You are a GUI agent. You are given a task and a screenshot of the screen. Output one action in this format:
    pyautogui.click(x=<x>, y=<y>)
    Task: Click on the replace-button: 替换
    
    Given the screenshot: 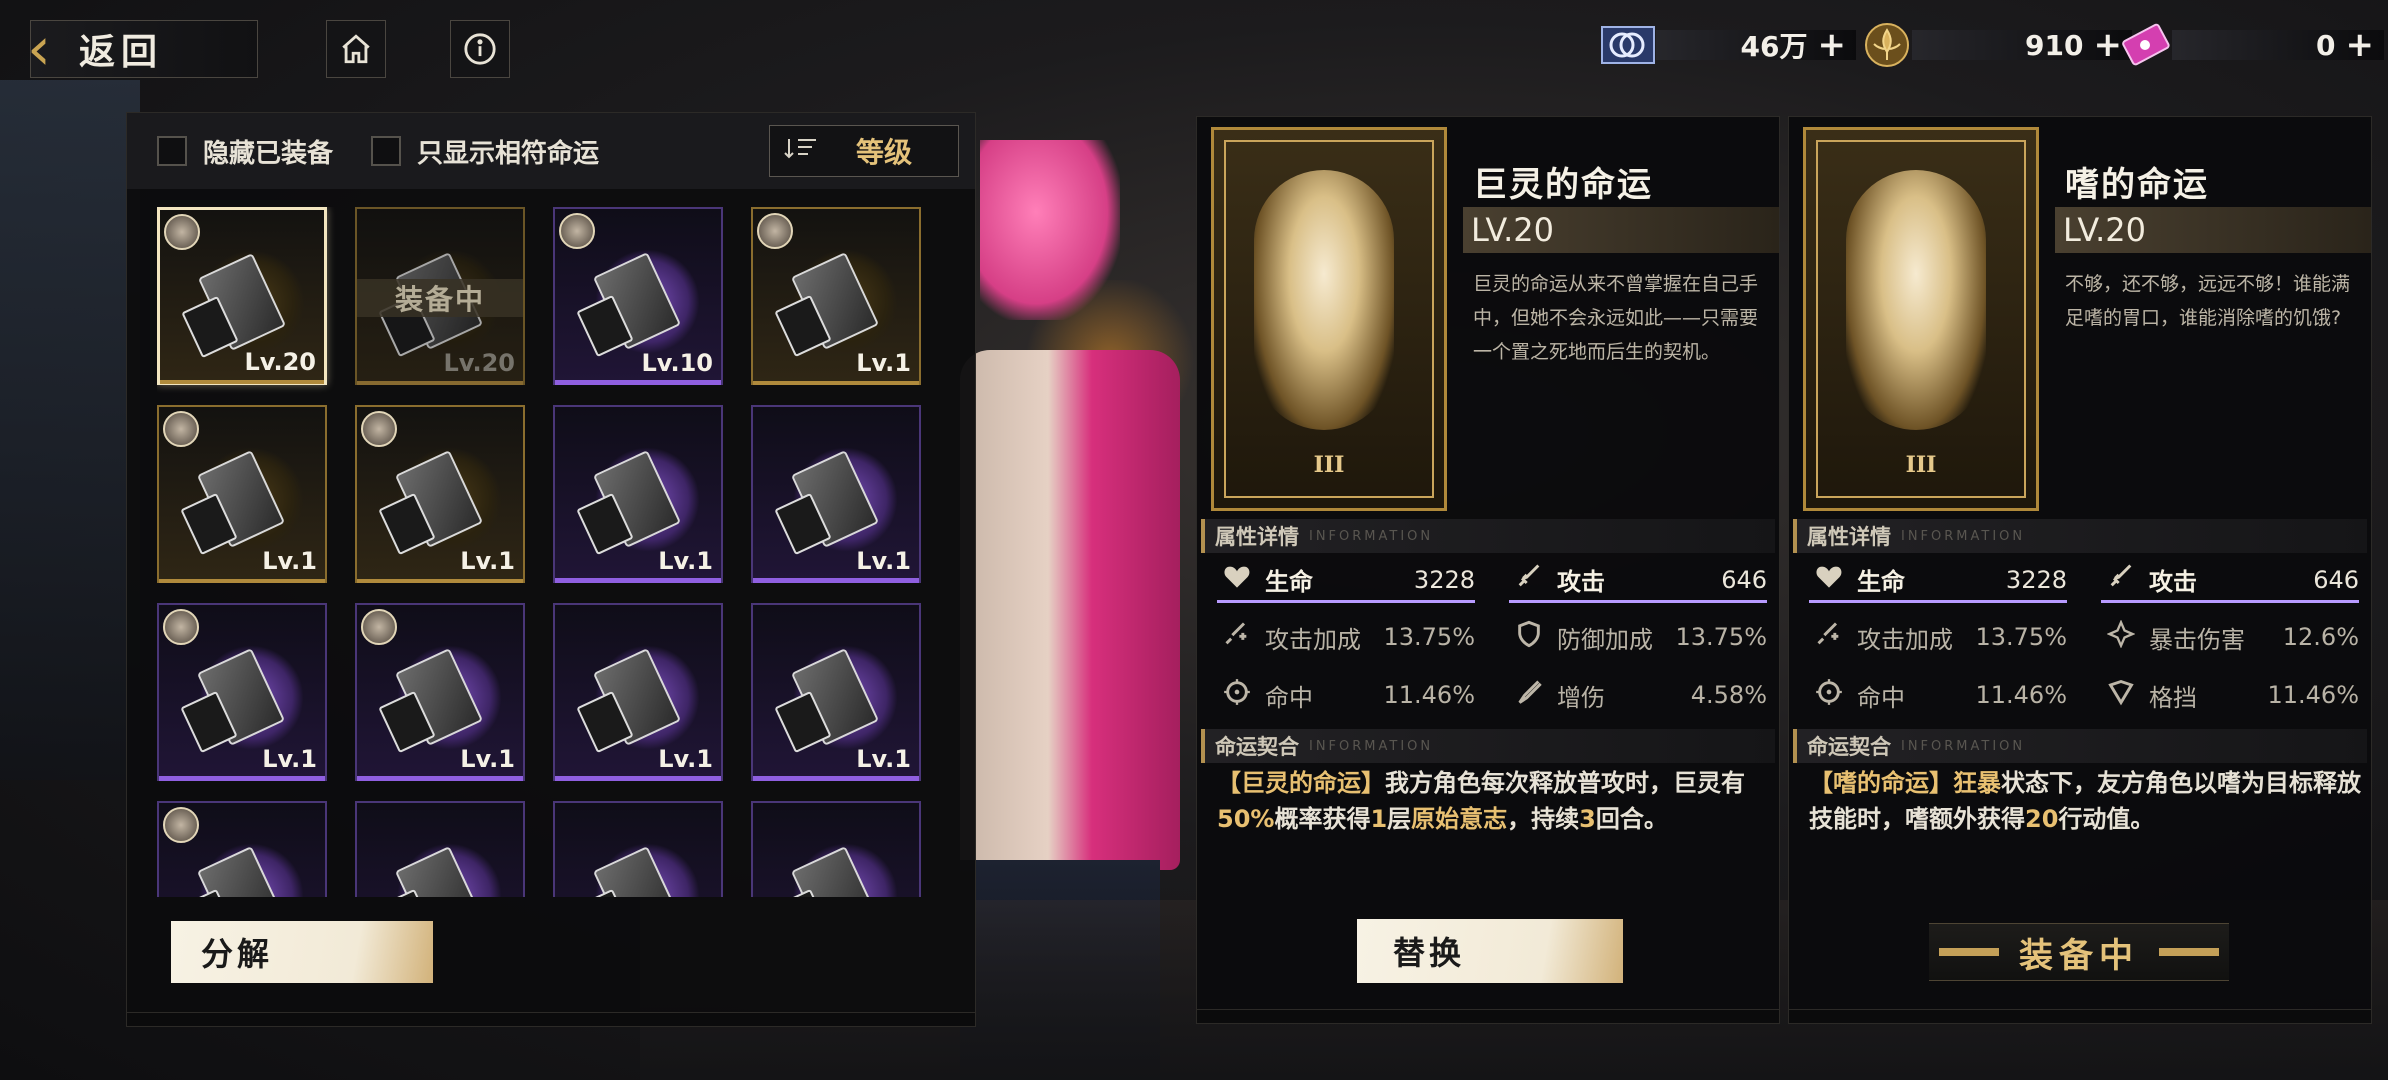 What is the action you would take?
    pyautogui.click(x=1490, y=951)
    